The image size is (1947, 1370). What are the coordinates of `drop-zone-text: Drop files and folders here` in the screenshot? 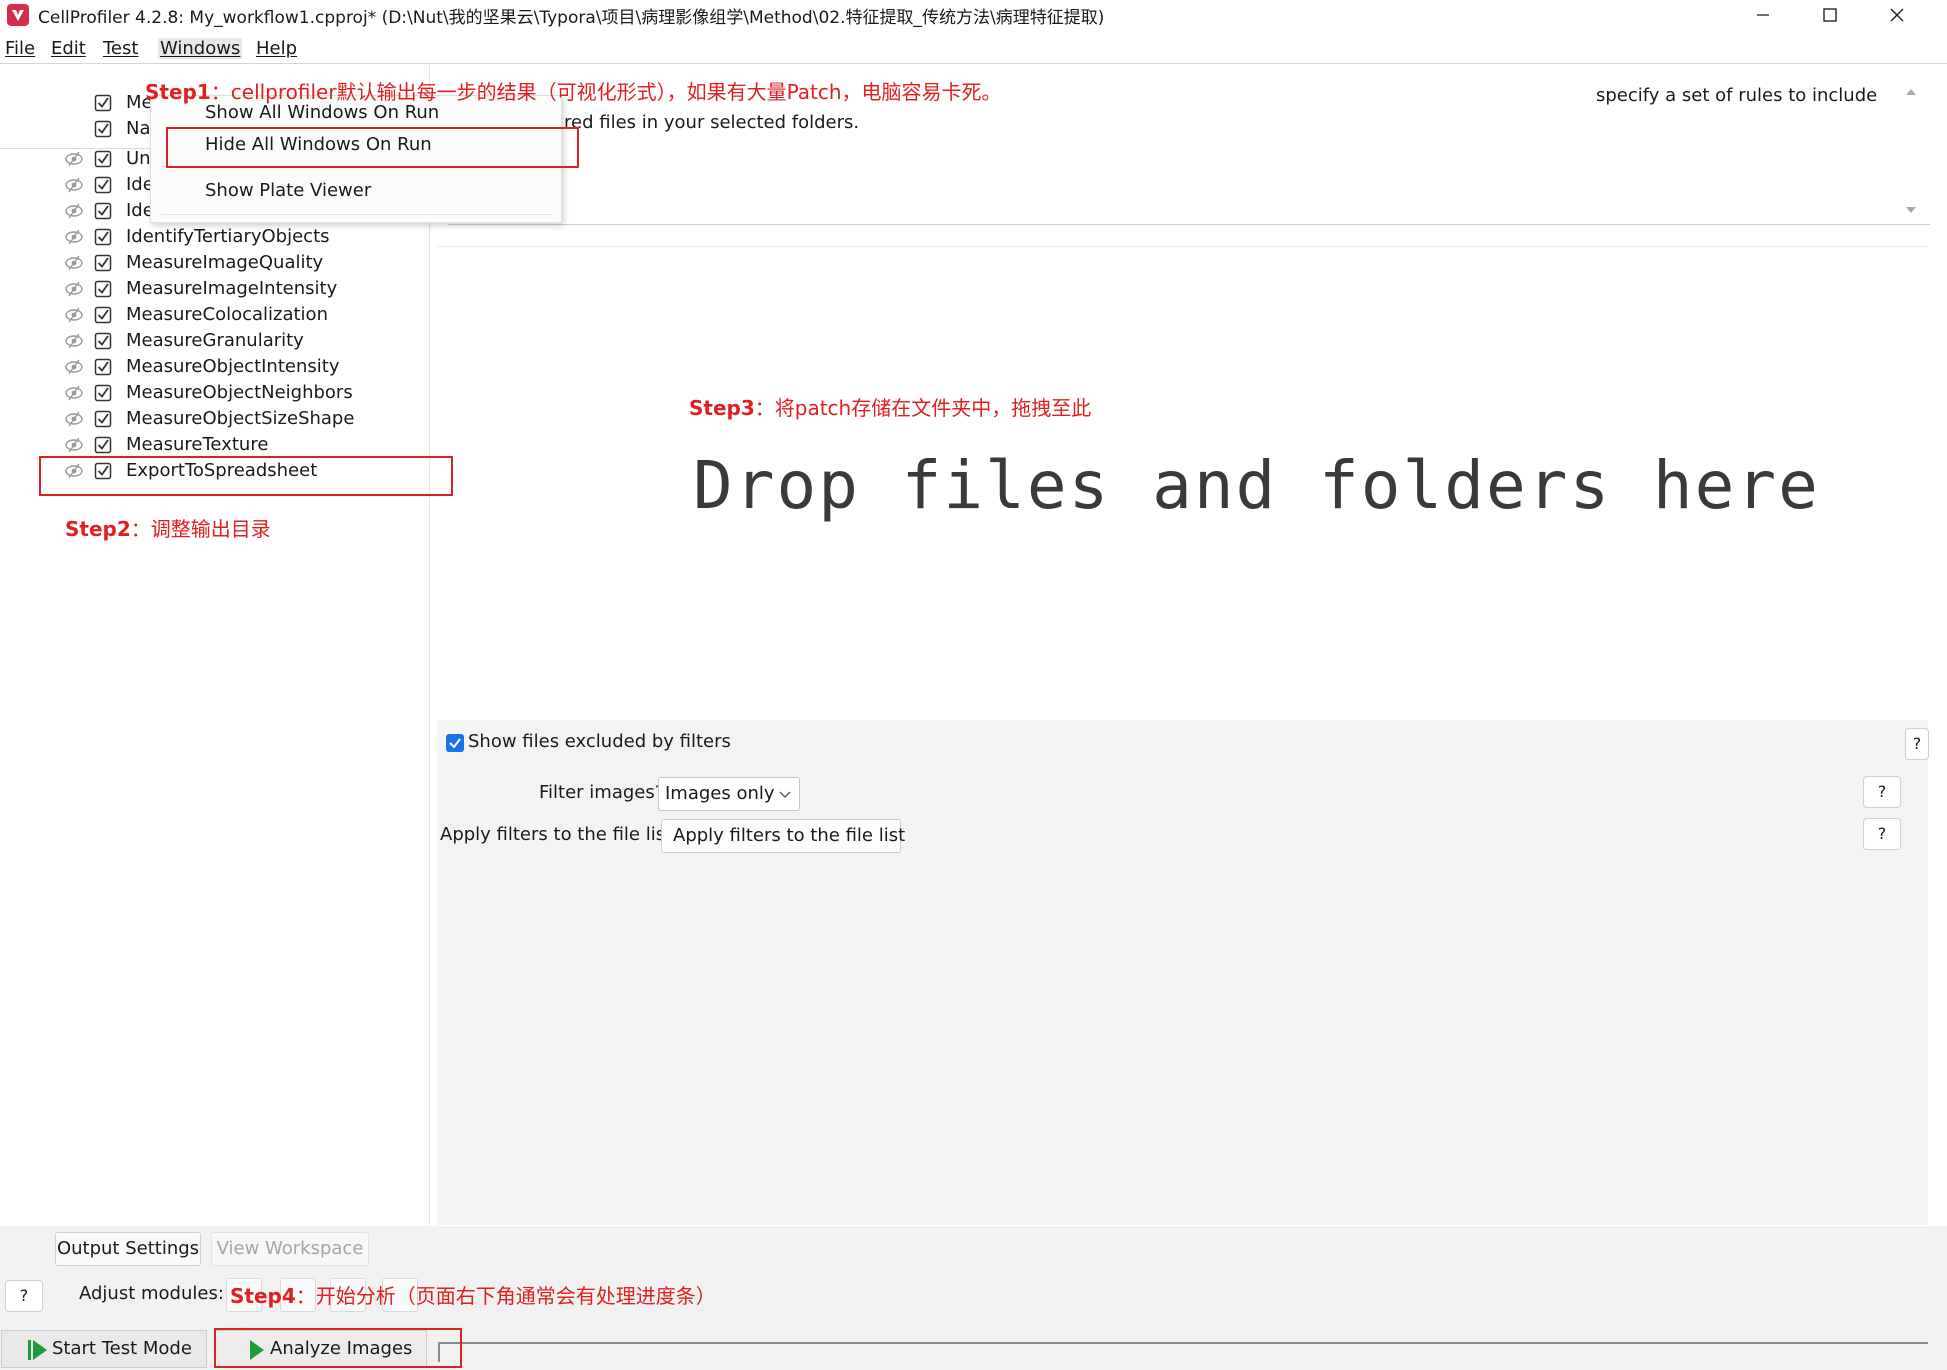 It's located at (1256, 485).